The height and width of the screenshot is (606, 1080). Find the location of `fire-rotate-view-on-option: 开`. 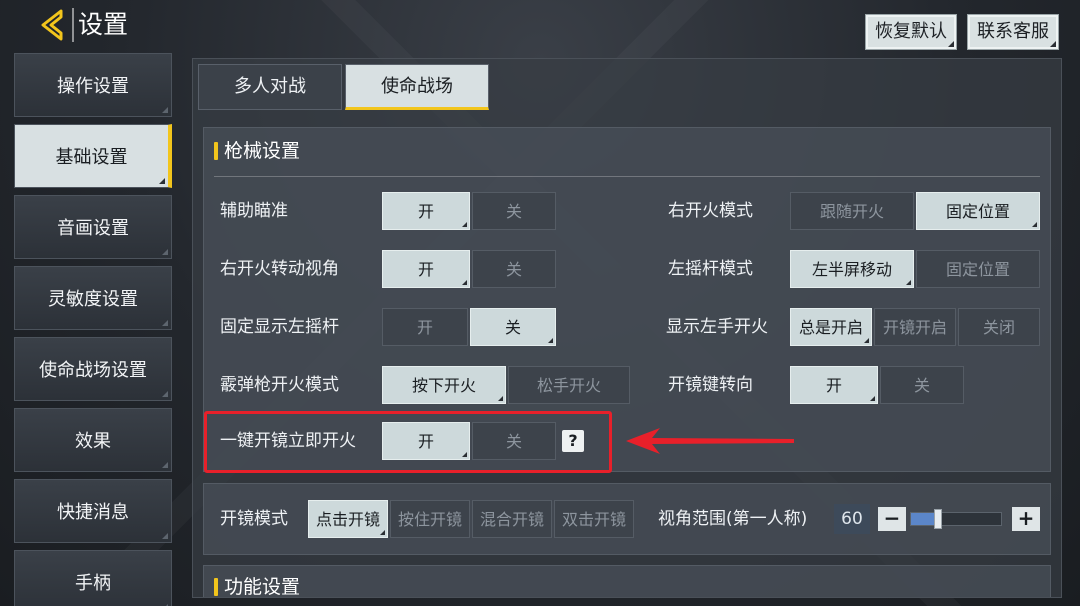

fire-rotate-view-on-option: 开 is located at coordinates (426, 269).